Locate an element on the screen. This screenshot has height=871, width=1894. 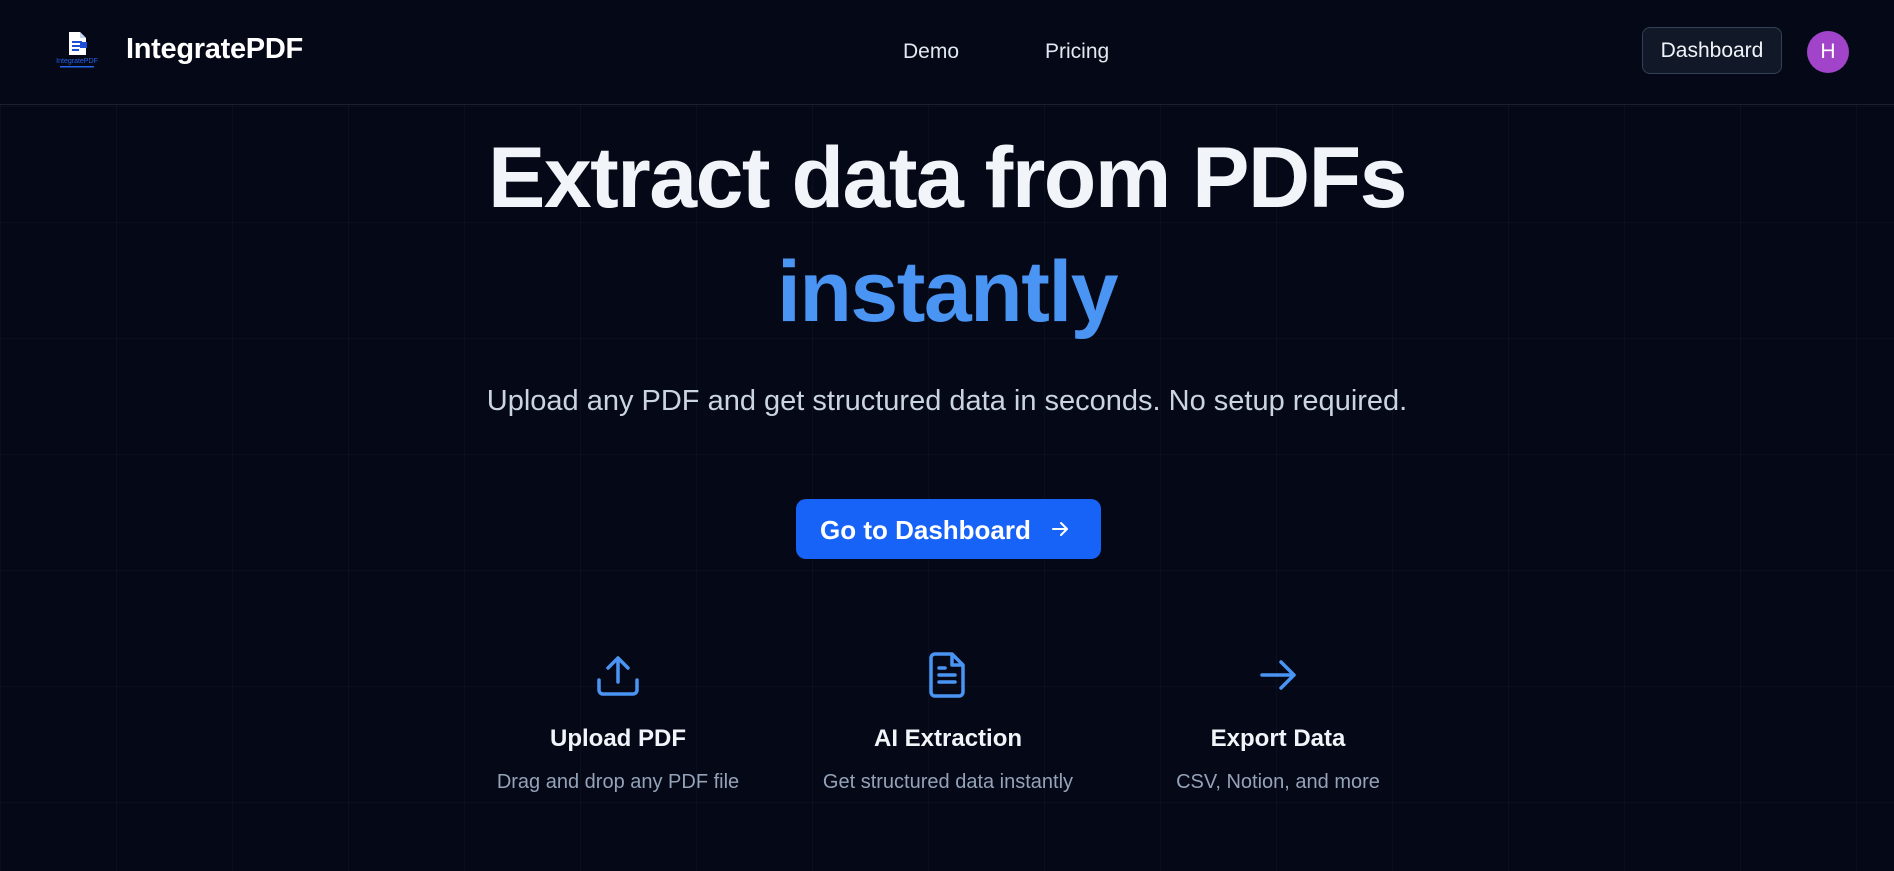
hero-title: Extract data from PDFs is located at coordinates (947, 178).